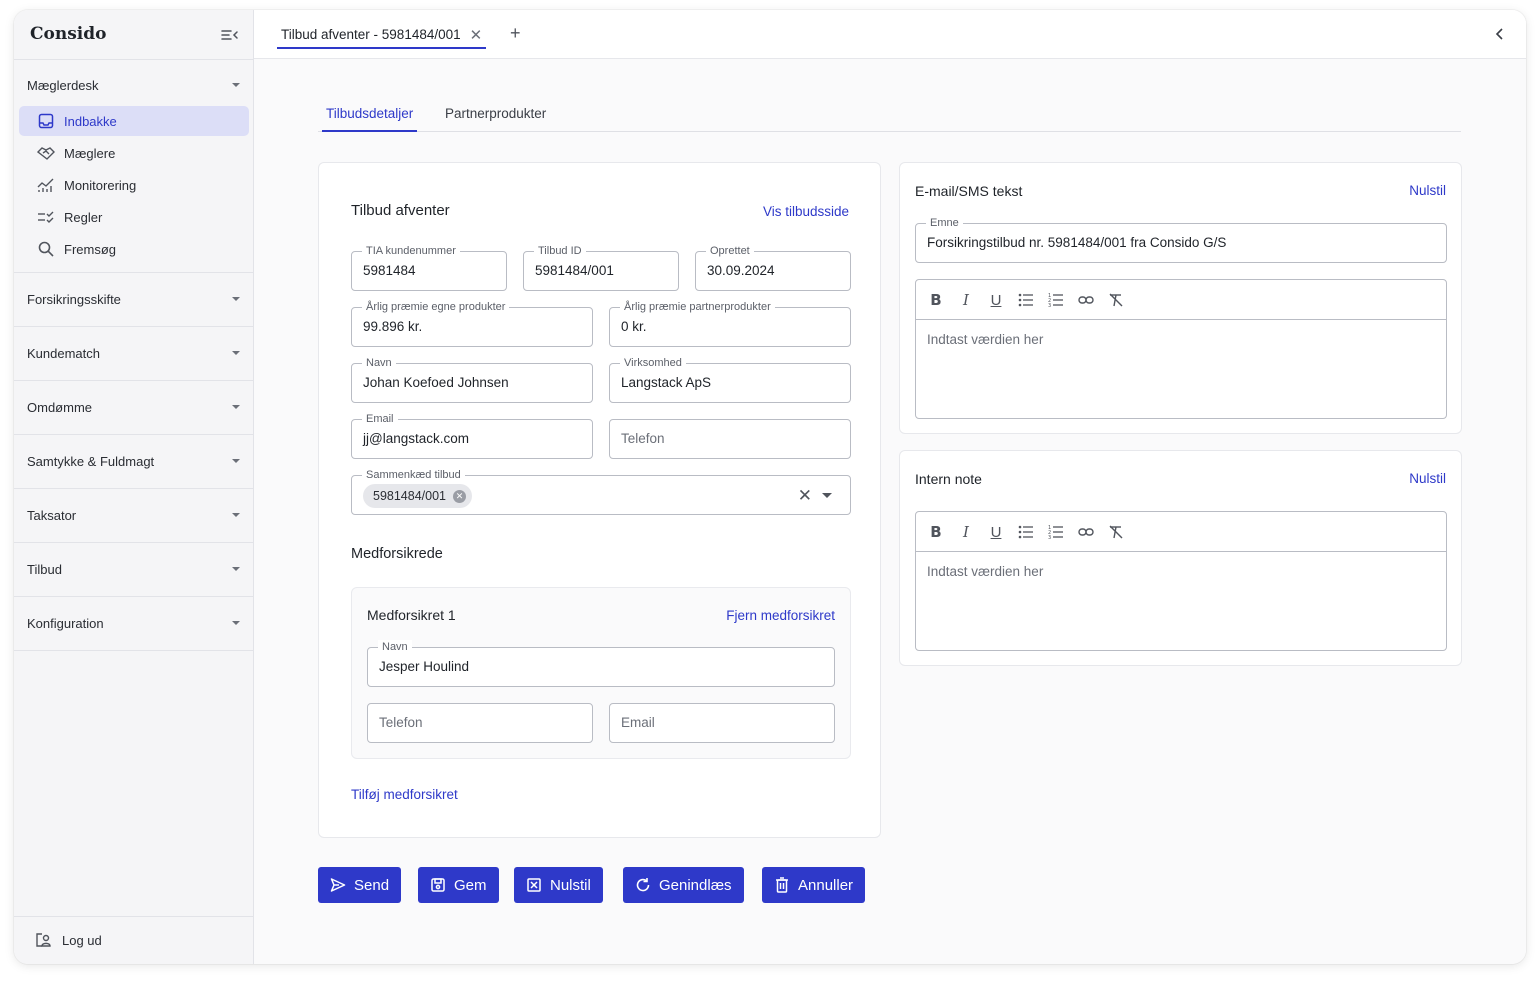 The height and width of the screenshot is (981, 1540). I want to click on collapse-sidebar-icon, so click(230, 35).